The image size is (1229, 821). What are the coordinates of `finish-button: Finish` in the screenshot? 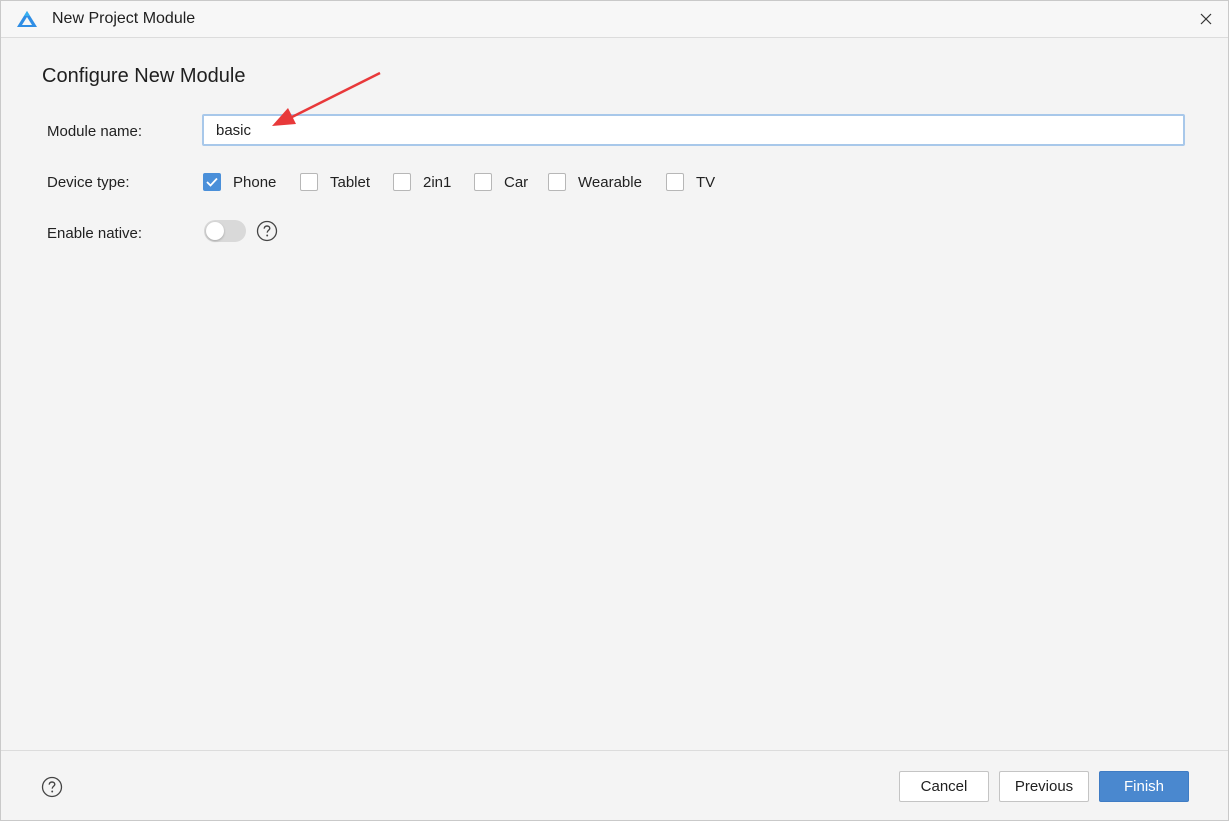 It's located at (1144, 786).